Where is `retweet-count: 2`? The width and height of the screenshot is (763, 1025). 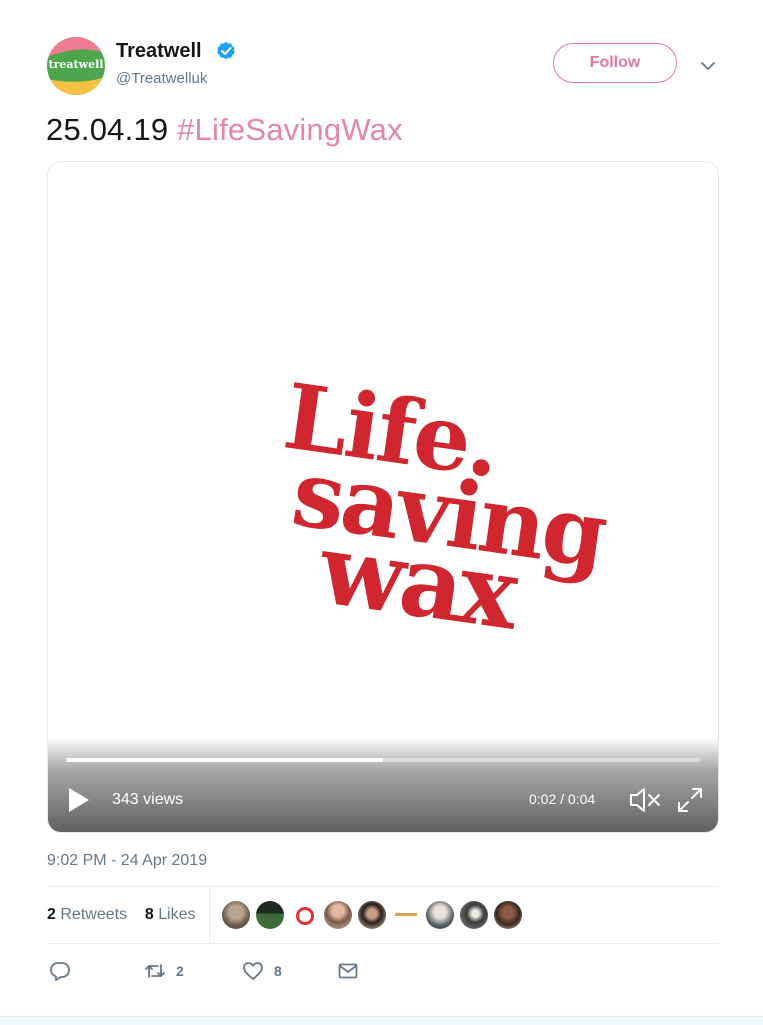 retweet-count: 2 is located at coordinates (180, 971).